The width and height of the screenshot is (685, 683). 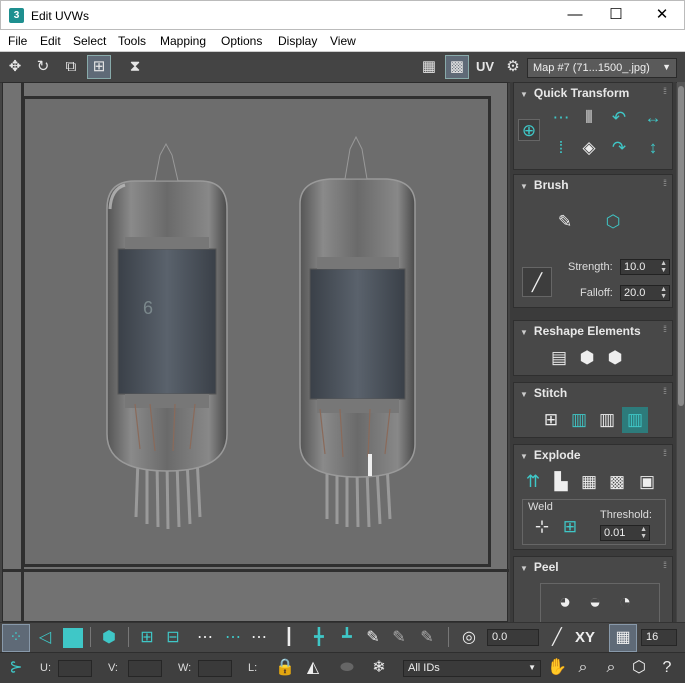 I want to click on scrollbar-thumb, so click(x=681, y=246).